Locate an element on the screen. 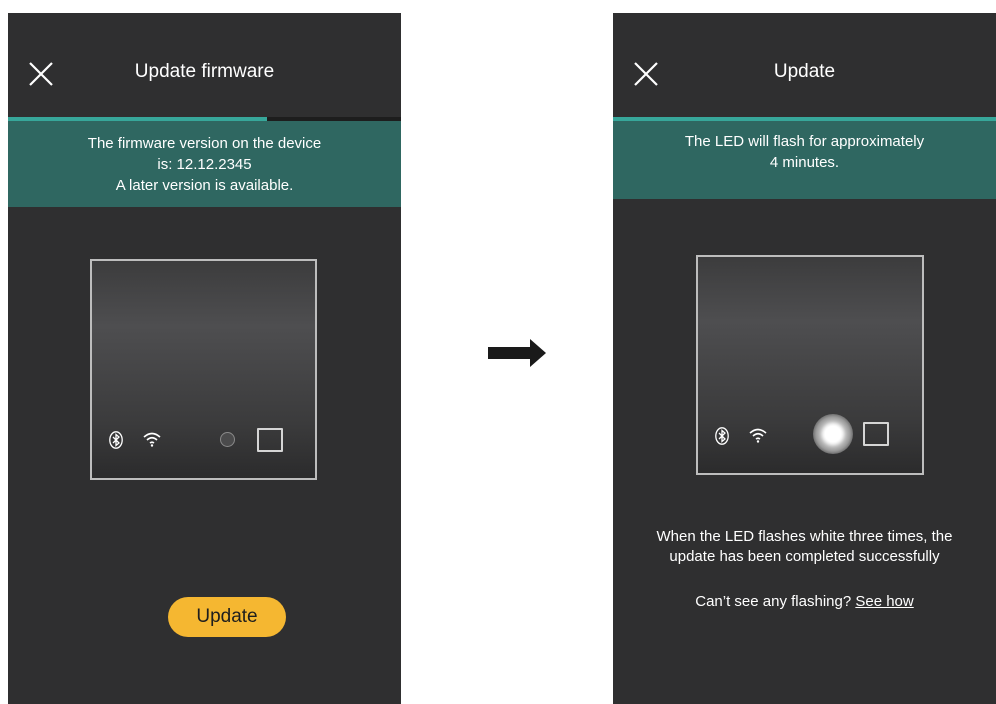  banner-line: The LED will flash for approximately is located at coordinates (804, 141).